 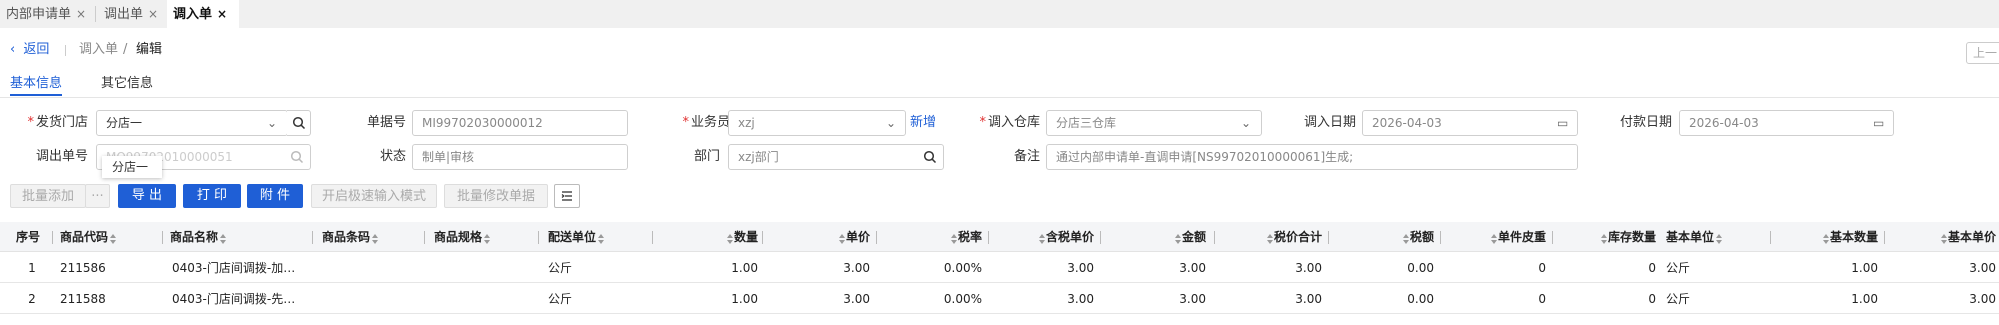 I want to click on tab-label: 内部申请单, so click(x=39, y=14).